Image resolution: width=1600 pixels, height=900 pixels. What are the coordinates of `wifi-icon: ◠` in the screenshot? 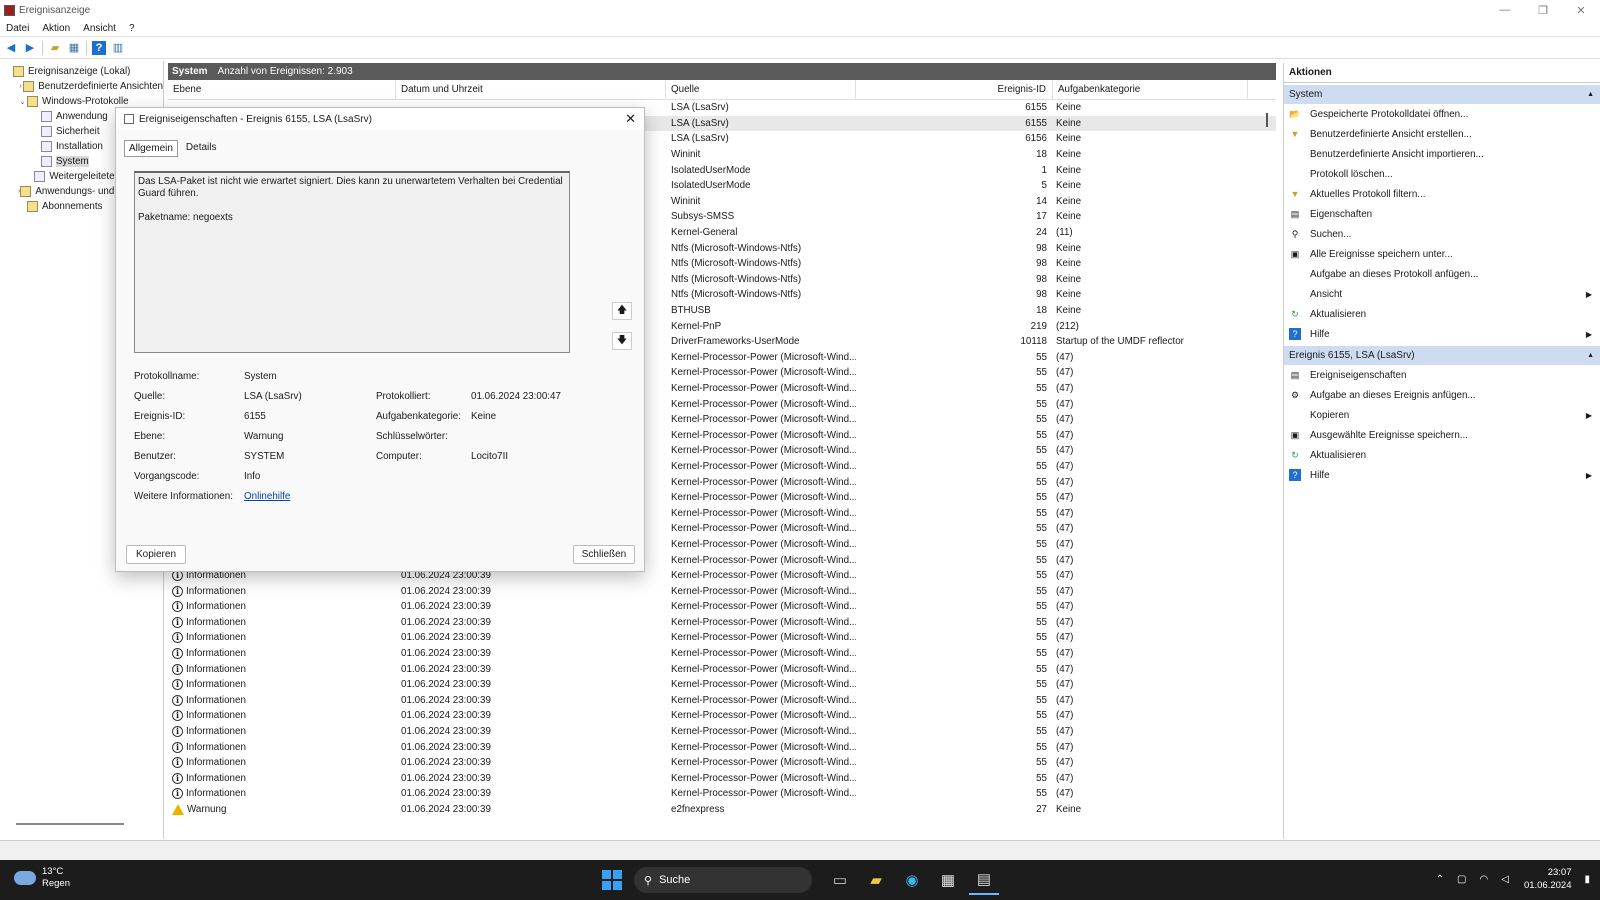 It's located at (1484, 879).